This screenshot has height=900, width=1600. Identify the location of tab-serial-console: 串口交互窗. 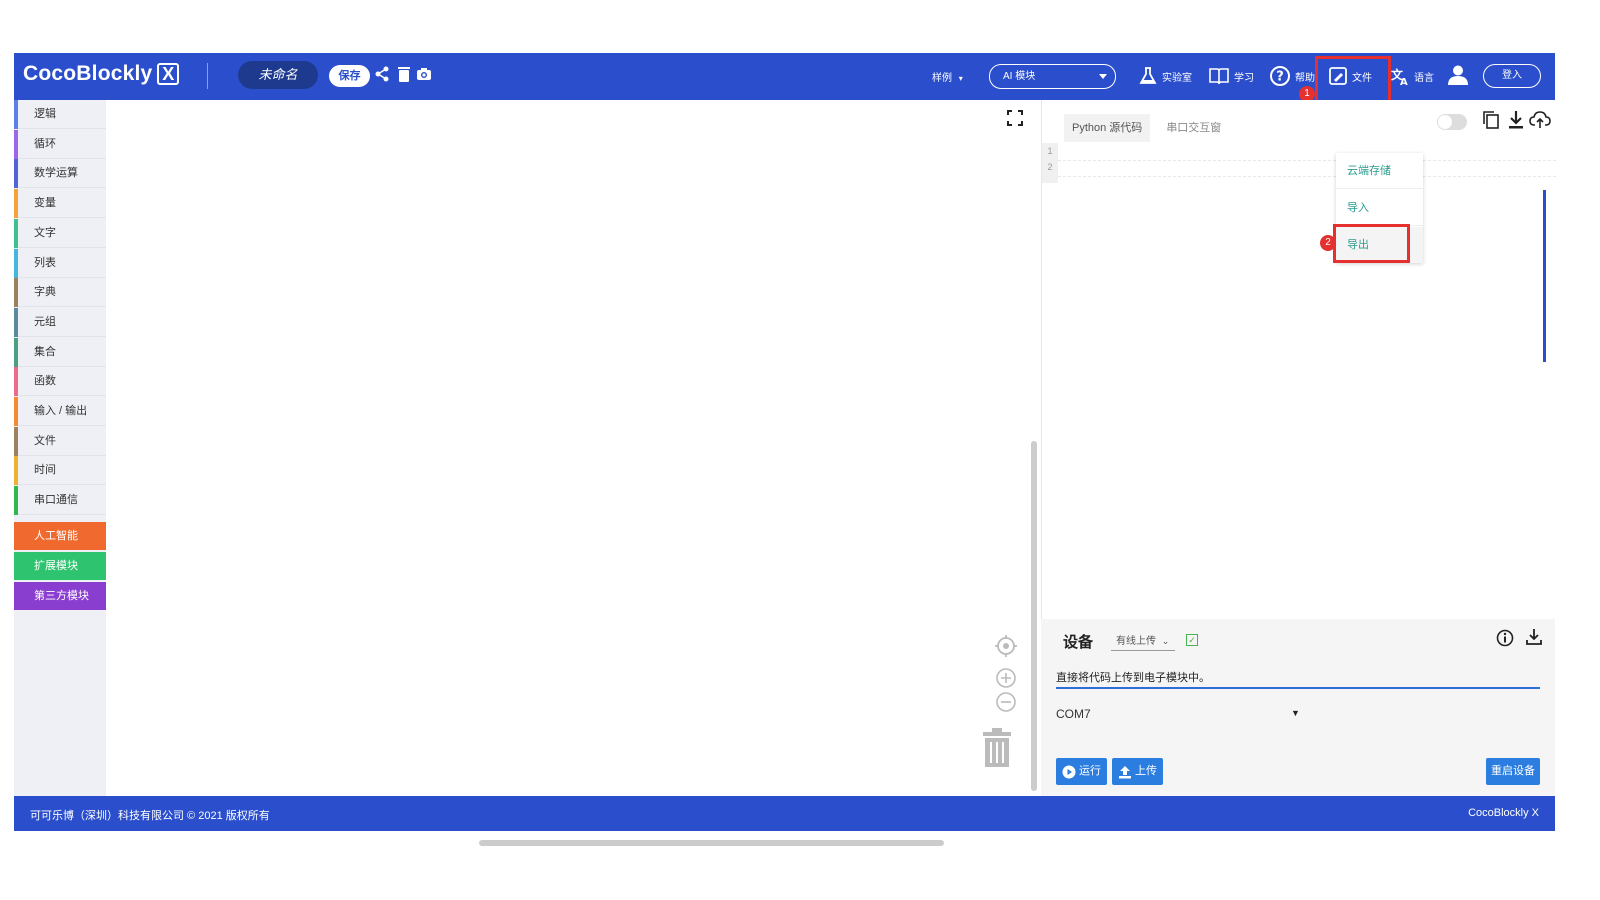
(1193, 128).